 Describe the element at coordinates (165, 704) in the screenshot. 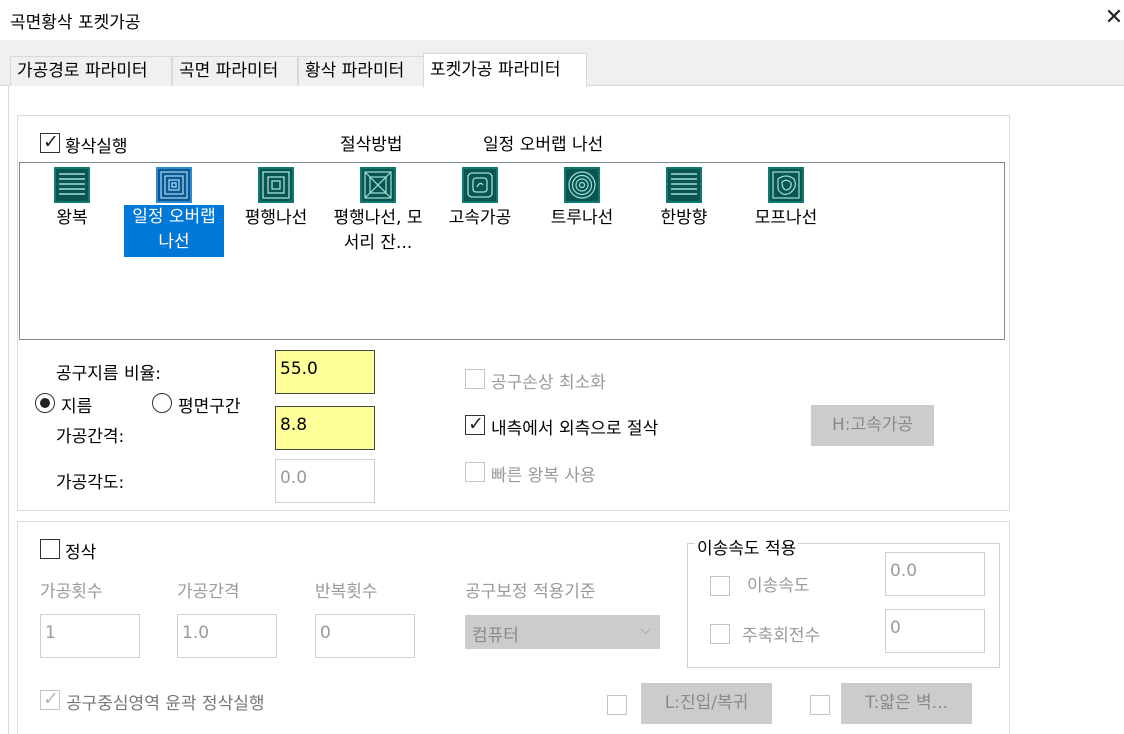

I see `contour-finish-label: 공구중심영역 윤곽 정삭실행` at that location.